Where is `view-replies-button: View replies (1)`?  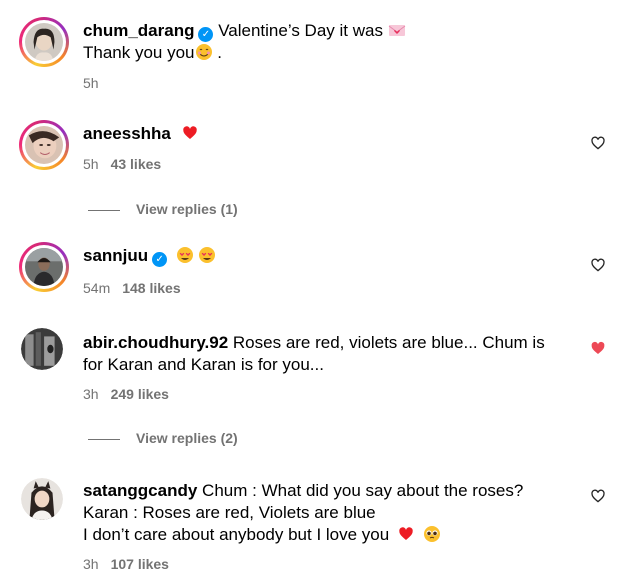 view-replies-button: View replies (1) is located at coordinates (163, 209).